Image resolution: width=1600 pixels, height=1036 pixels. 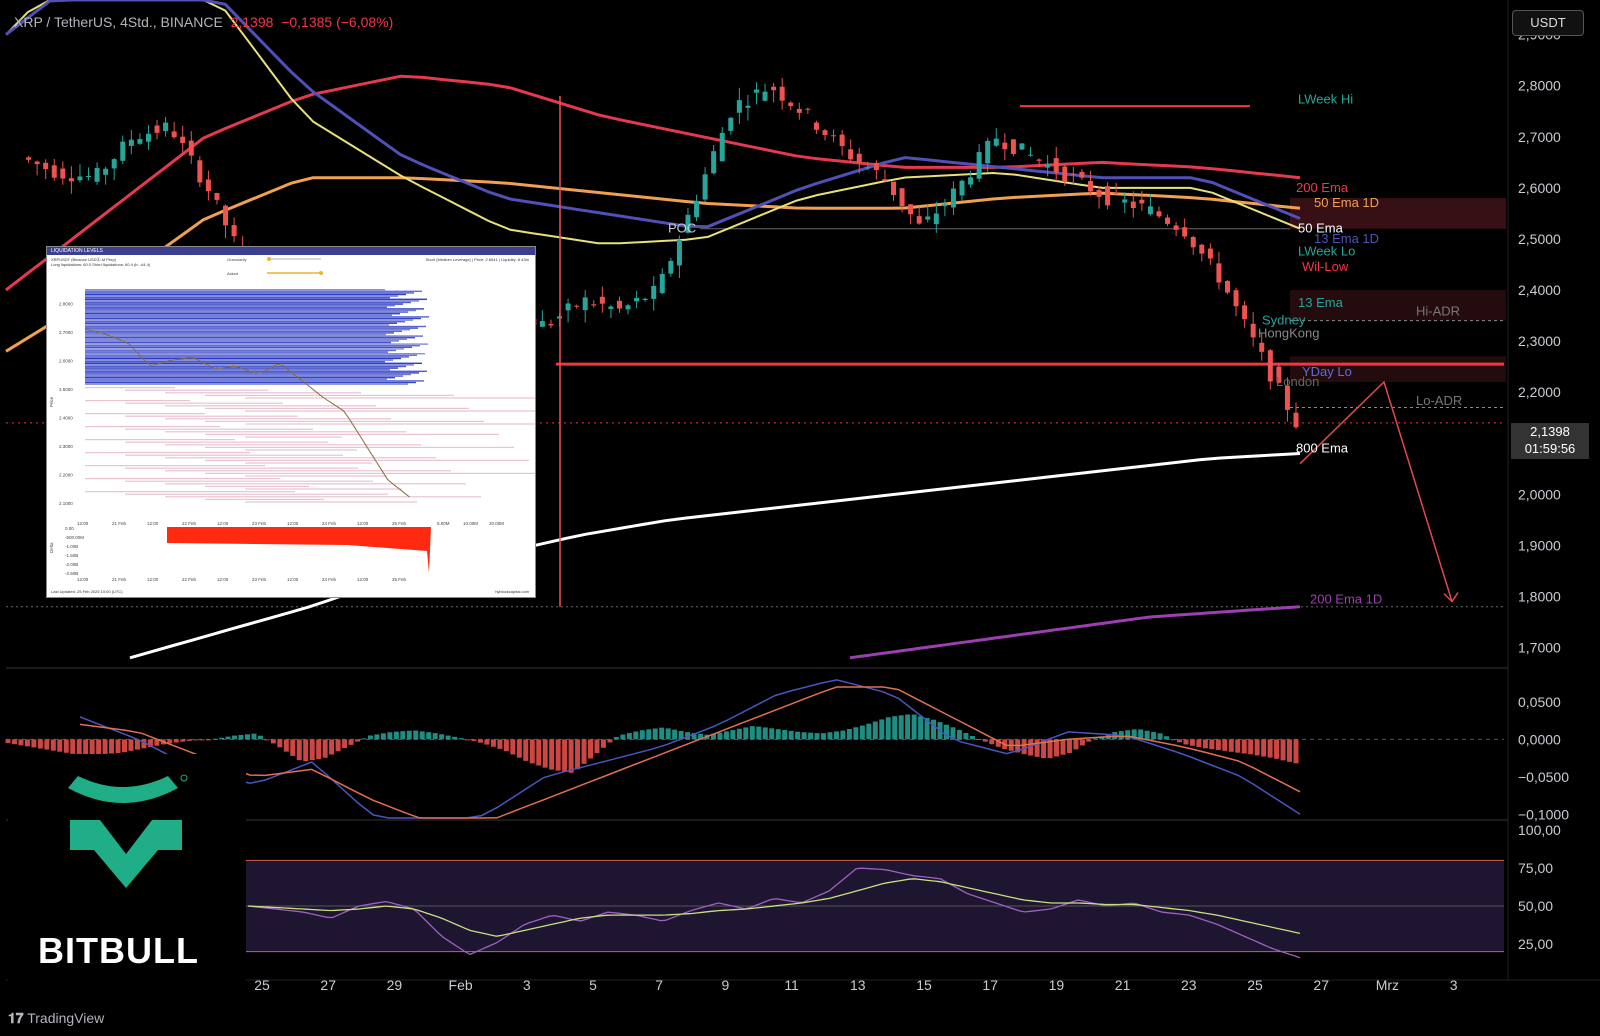 I want to click on chart-annotation: Hi-ADR, so click(x=1438, y=311).